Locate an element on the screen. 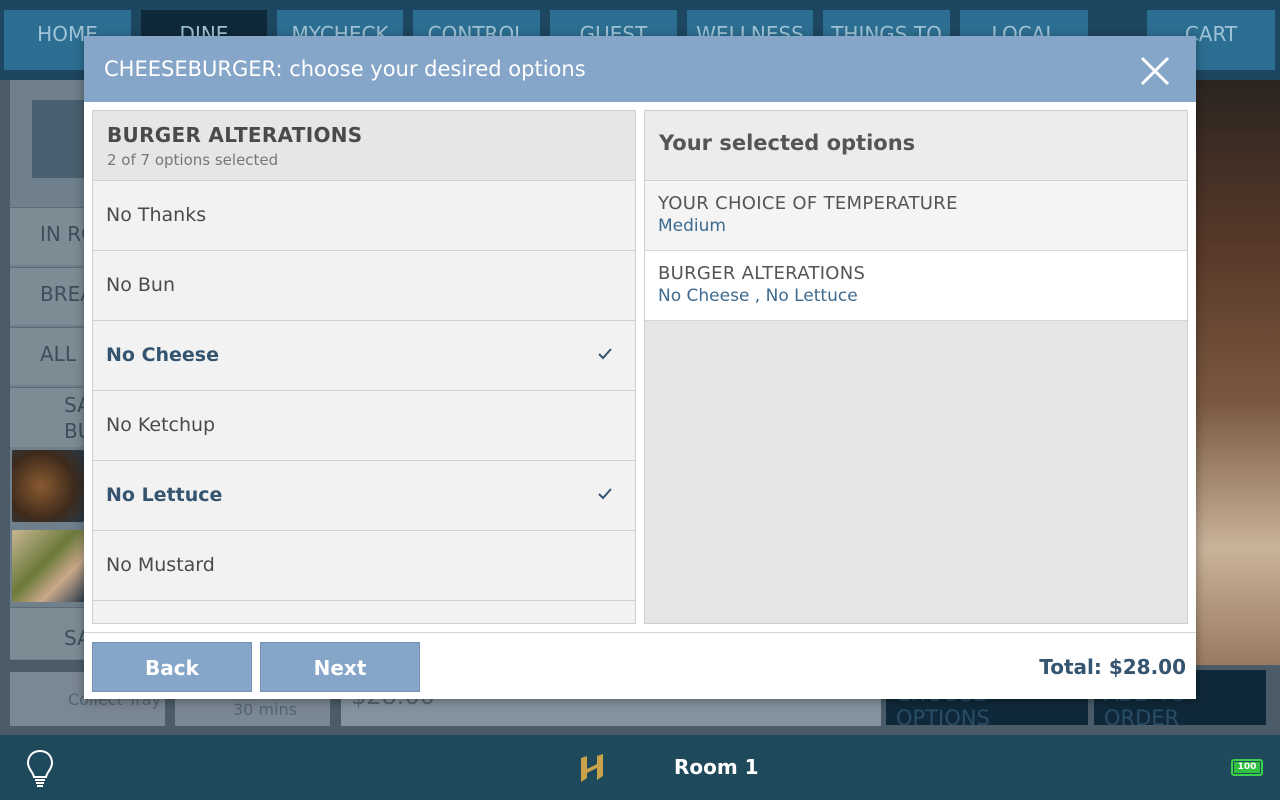 Image resolution: width=1280 pixels, height=800 pixels. option-no-ketchup: No Ketchup is located at coordinates (364, 426).